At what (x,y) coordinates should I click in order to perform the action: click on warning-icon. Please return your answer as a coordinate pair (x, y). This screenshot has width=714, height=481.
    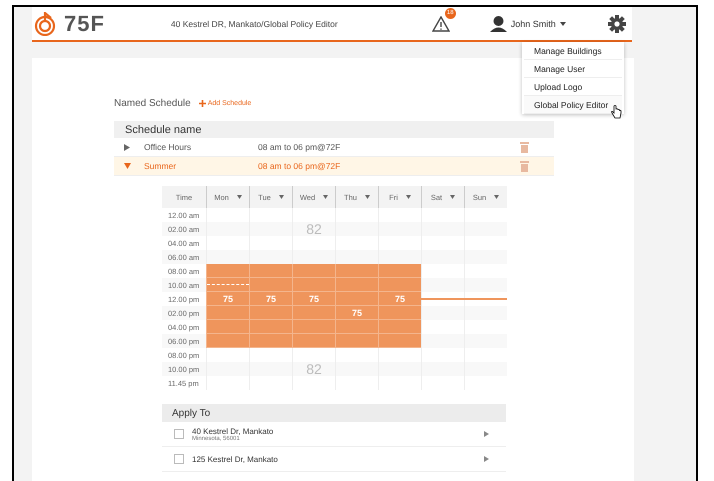
    Looking at the image, I should click on (441, 24).